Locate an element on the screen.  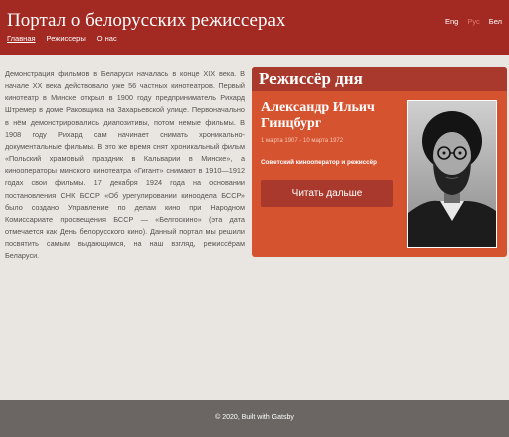
director-name: Александр Ильич Гинцбург is located at coordinates (318, 115).